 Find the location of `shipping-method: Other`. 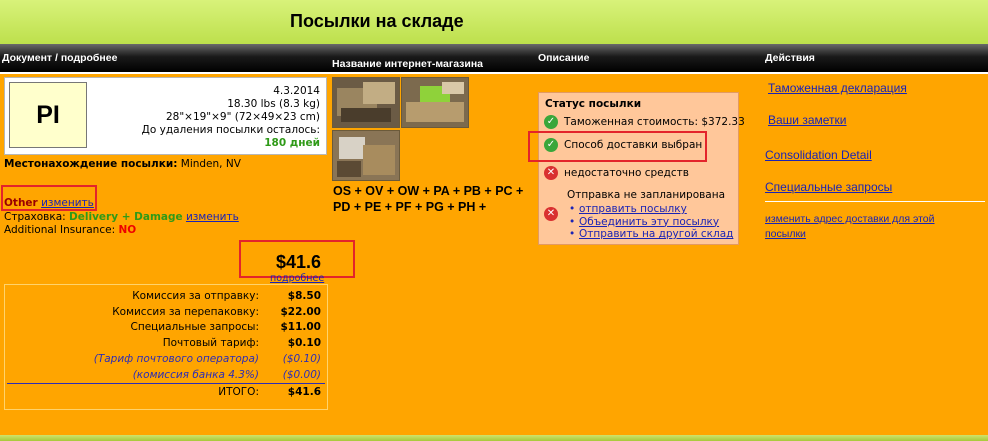

shipping-method: Other is located at coordinates (21, 203).